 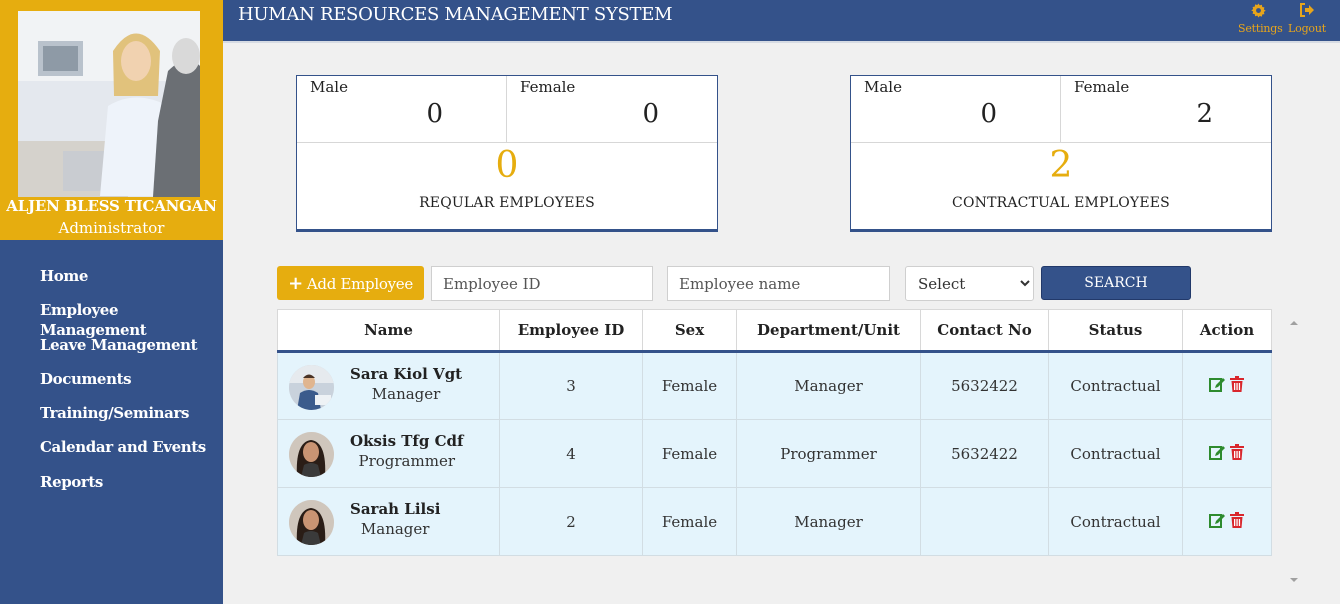 What do you see at coordinates (1294, 319) in the screenshot?
I see `scroll-up-arrow` at bounding box center [1294, 319].